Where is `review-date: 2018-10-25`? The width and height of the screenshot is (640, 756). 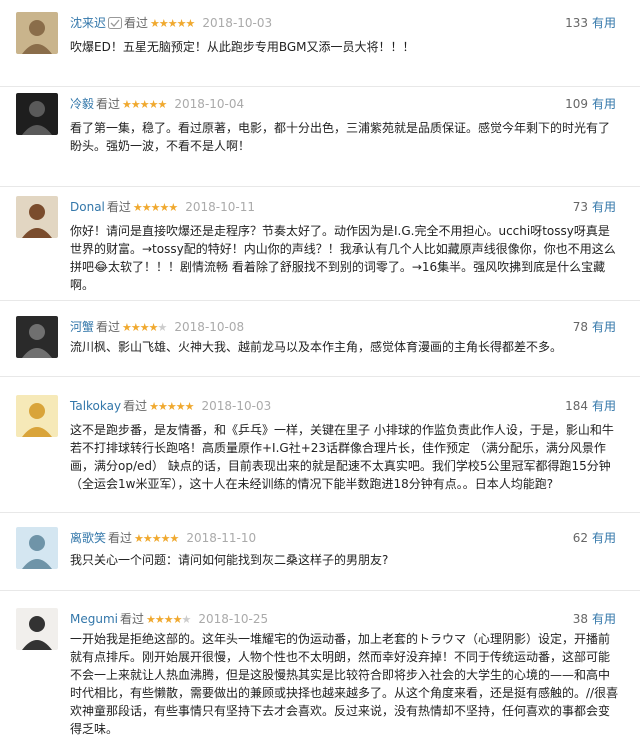
review-date: 2018-10-25 is located at coordinates (233, 619).